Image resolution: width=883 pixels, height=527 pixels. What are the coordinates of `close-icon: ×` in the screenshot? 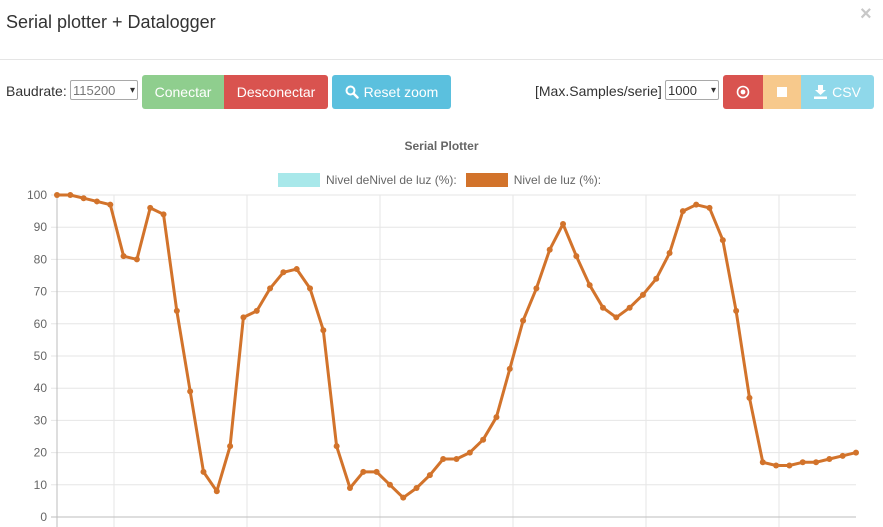 It's located at (866, 14).